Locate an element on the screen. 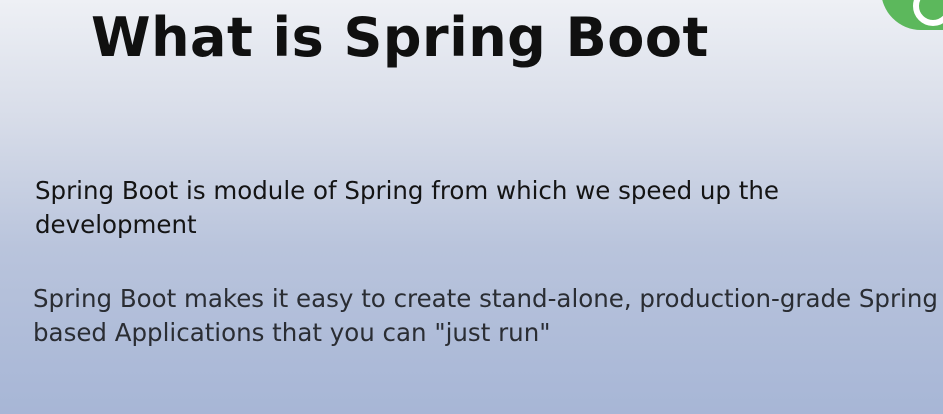 Image resolution: width=943 pixels, height=414 pixels. logo-ring-icon is located at coordinates (928, 13).